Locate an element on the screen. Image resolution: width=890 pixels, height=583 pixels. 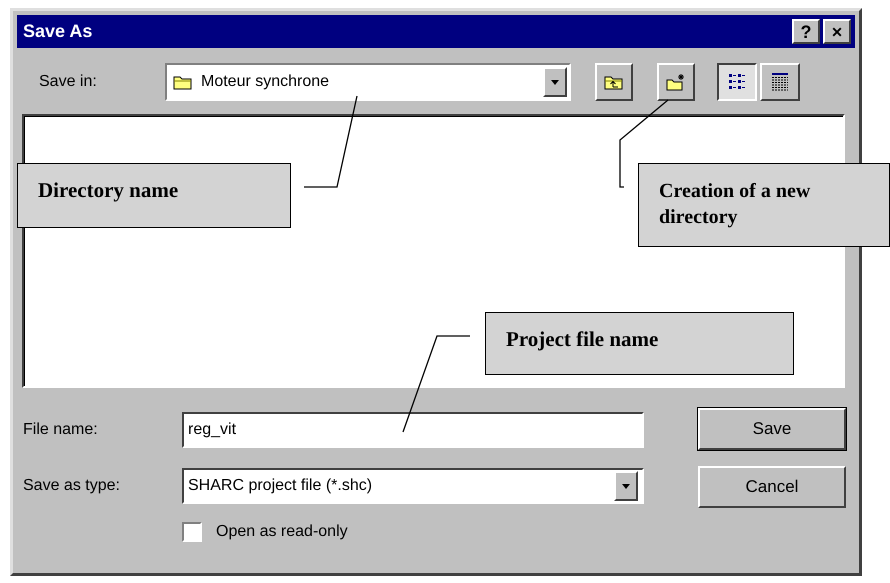
list-view-button is located at coordinates (737, 82).